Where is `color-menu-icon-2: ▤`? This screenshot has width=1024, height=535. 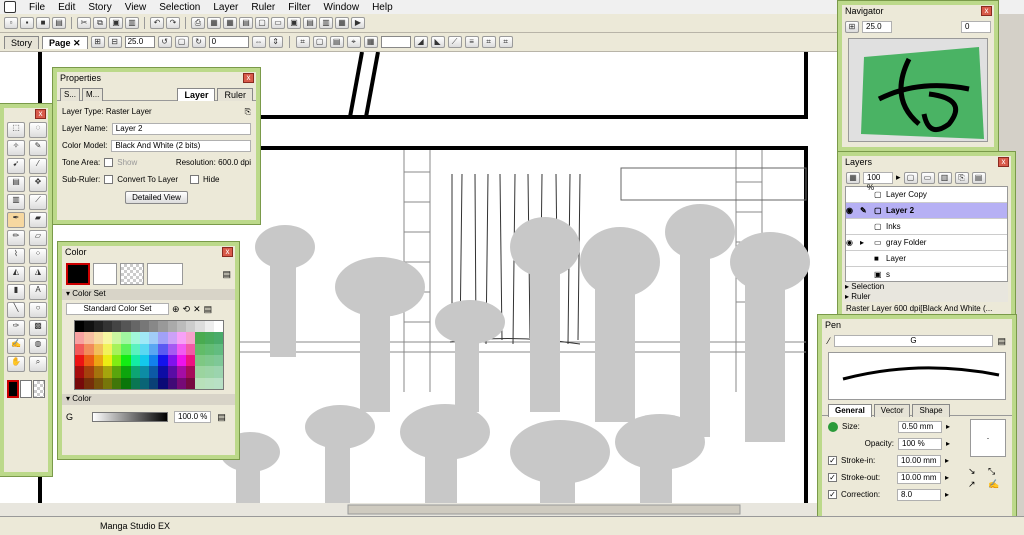 color-menu-icon-2: ▤ is located at coordinates (221, 417).